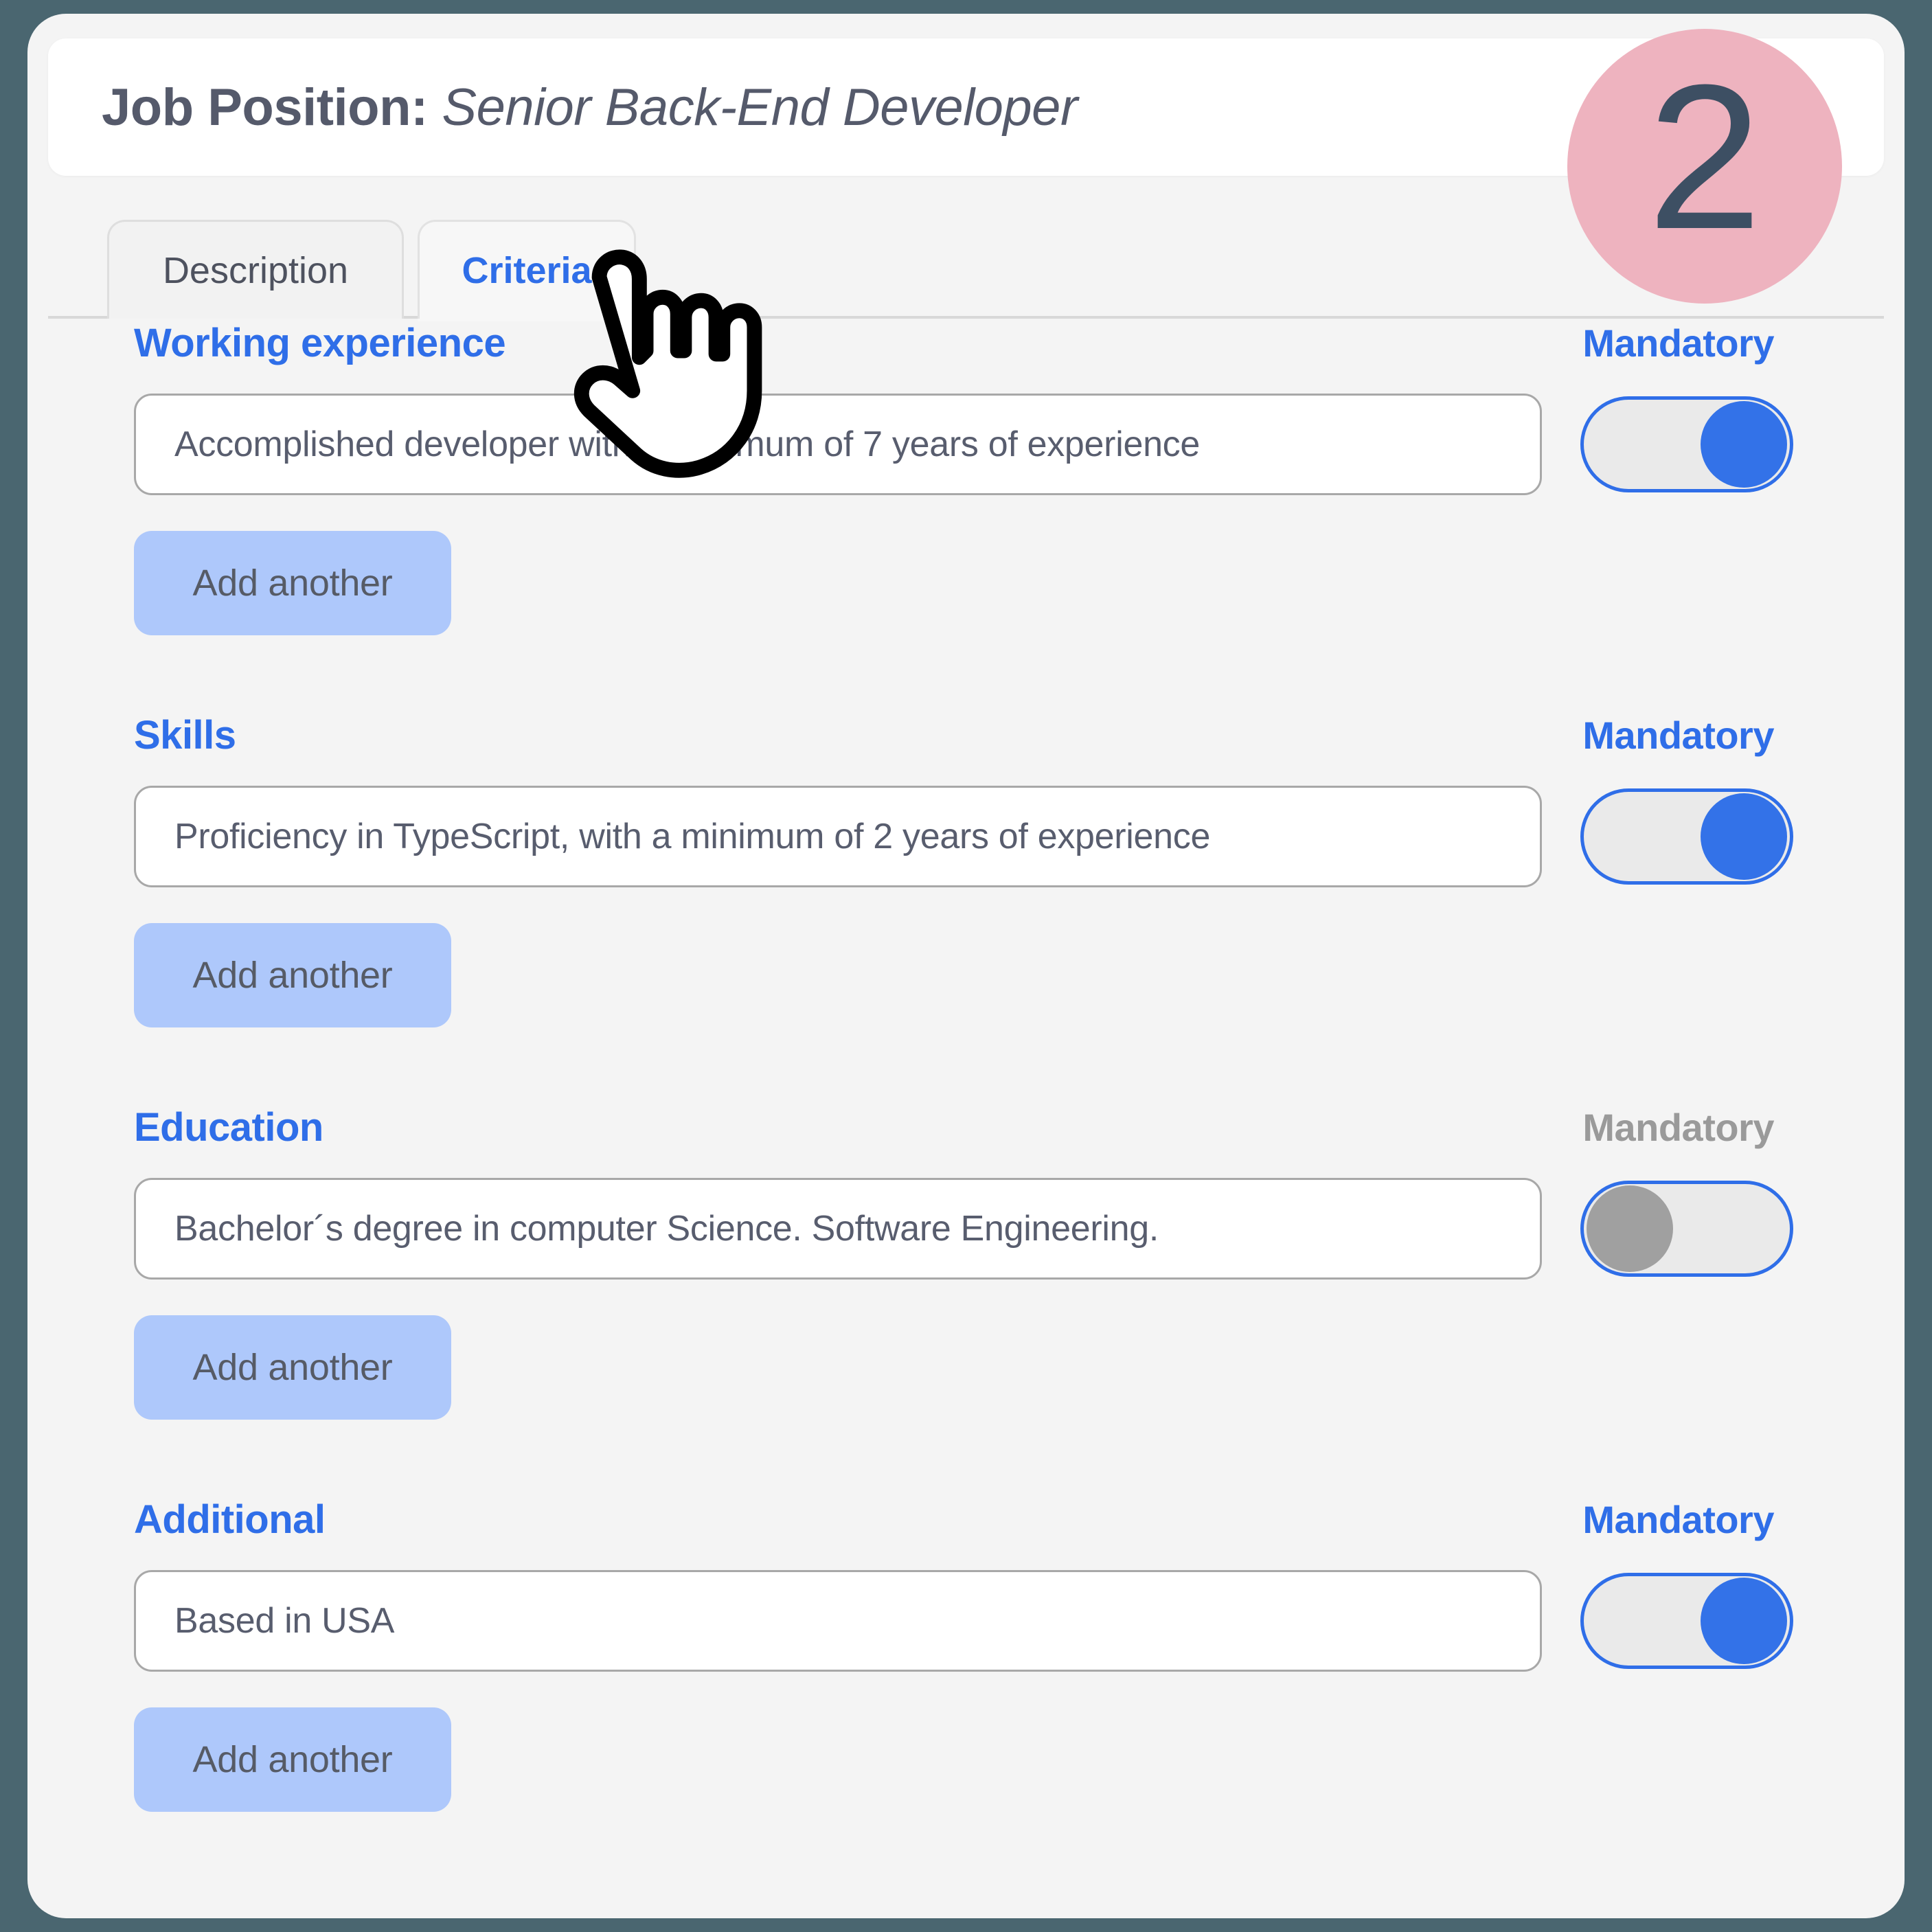 This screenshot has width=1932, height=1932. Describe the element at coordinates (1687, 1229) in the screenshot. I see `mandatory-toggle-education` at that location.